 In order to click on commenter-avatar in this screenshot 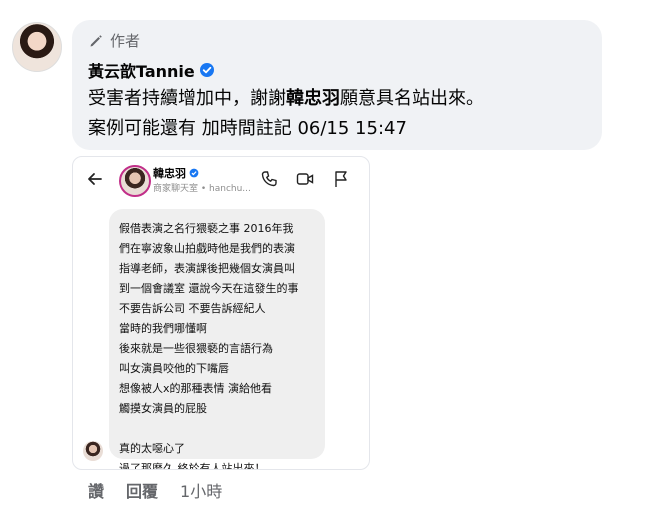, I will do `click(37, 47)`.